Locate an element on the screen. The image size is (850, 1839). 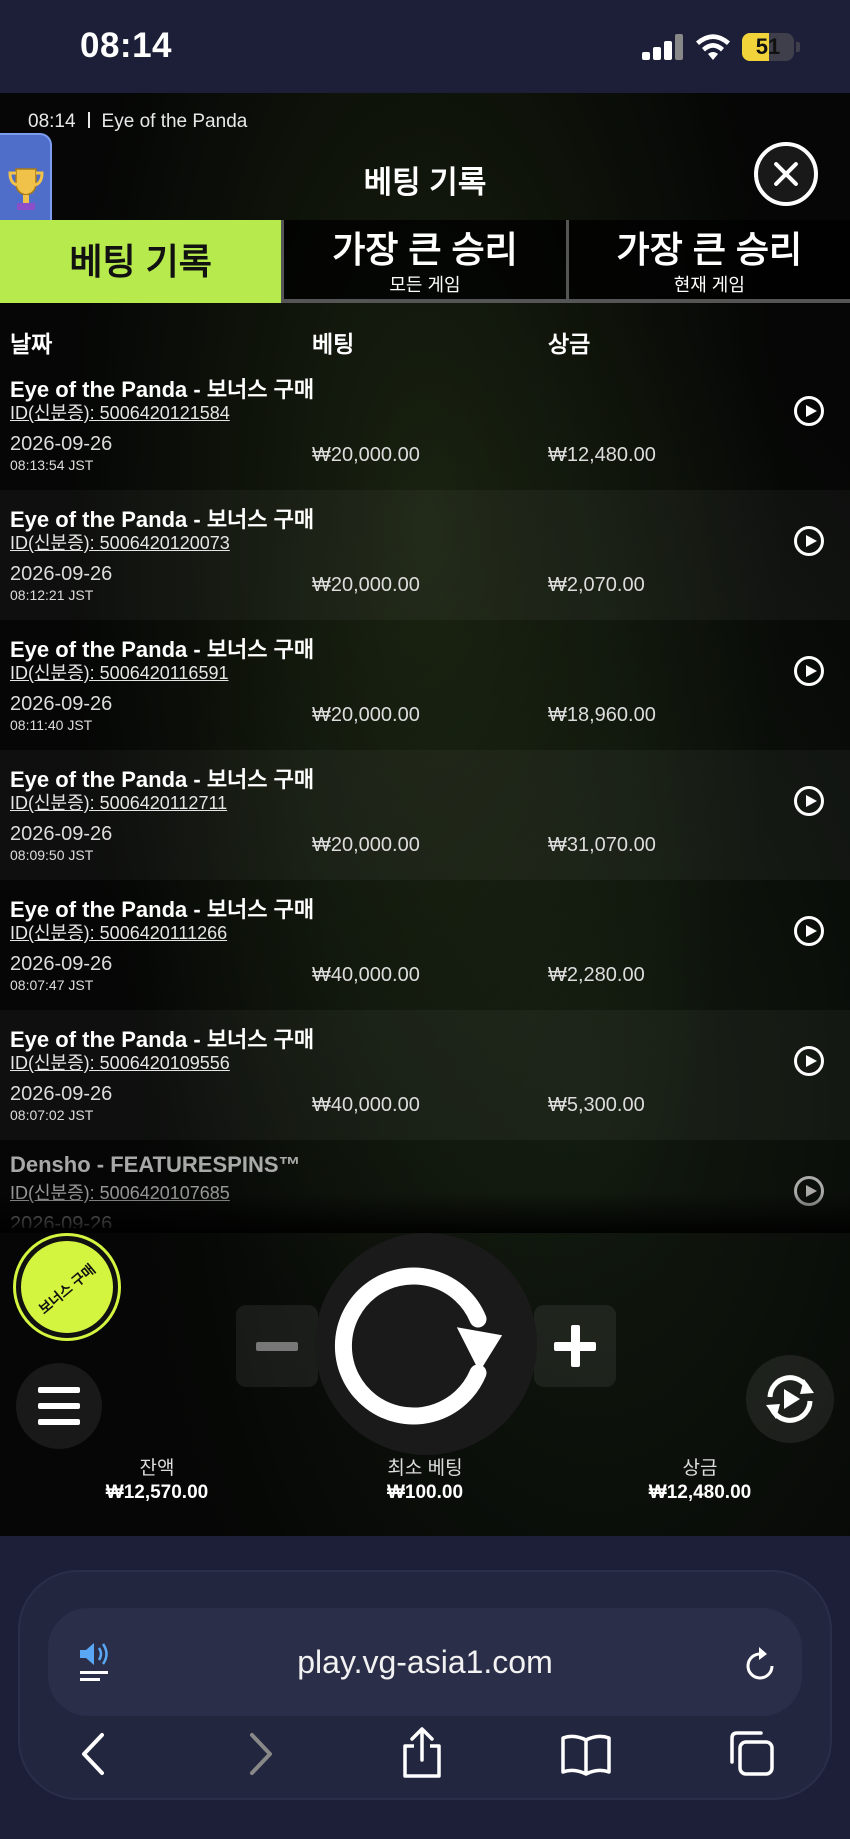
balance-value: ₩12,570.00 is located at coordinates (157, 1492).